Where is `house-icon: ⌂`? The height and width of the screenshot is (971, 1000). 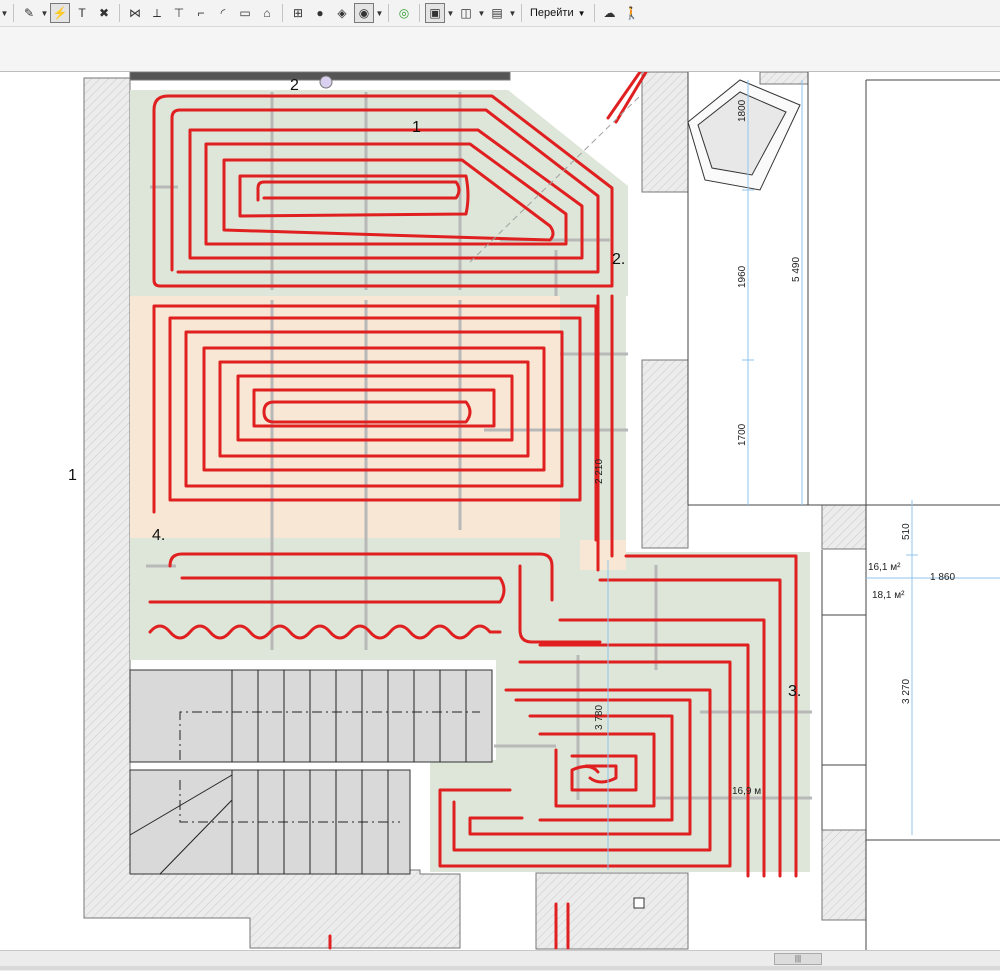
house-icon: ⌂ is located at coordinates (267, 13).